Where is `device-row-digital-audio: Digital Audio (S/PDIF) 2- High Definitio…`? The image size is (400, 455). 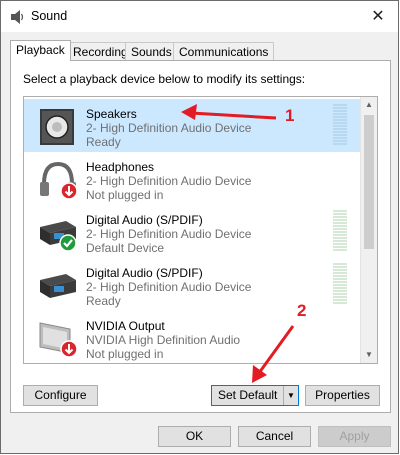 device-row-digital-audio: Digital Audio (S/PDIF) 2- High Definitio… is located at coordinates (194, 284).